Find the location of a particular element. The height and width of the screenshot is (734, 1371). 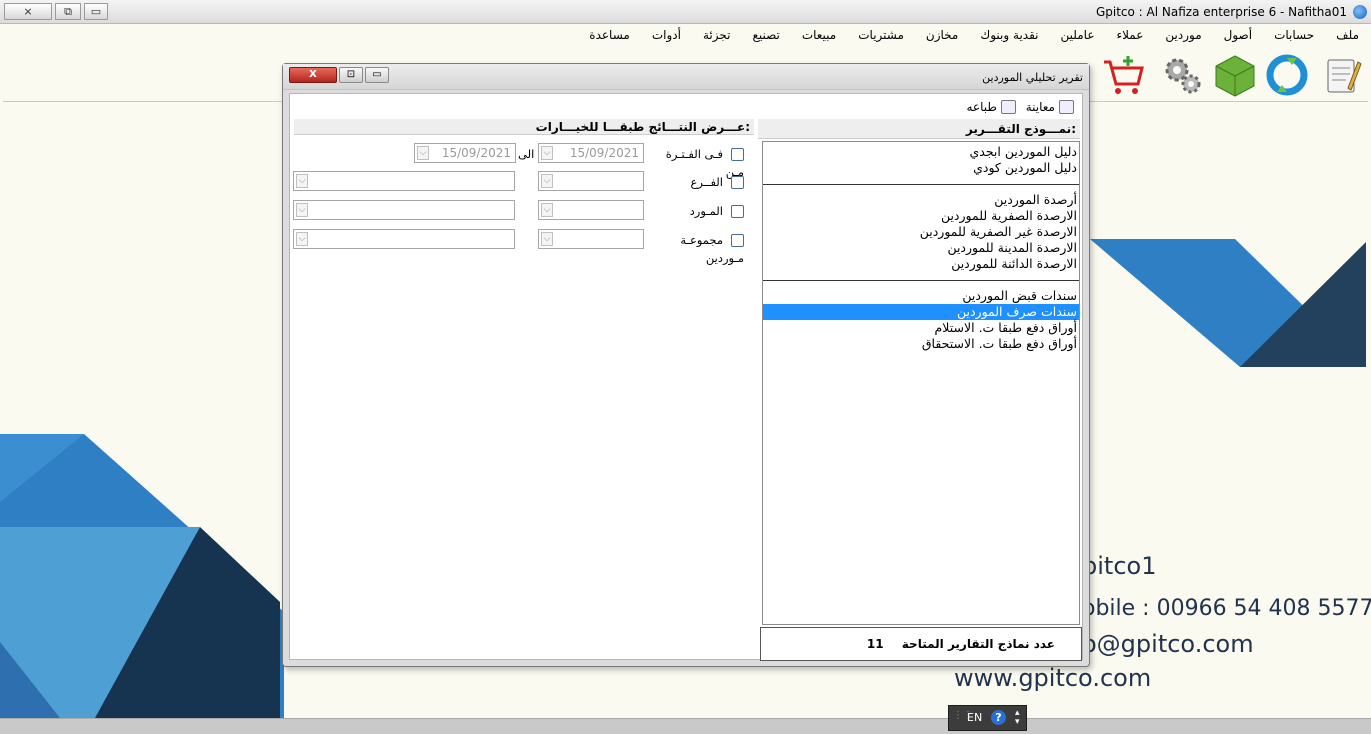

menu-employees: عاملين is located at coordinates (1078, 35).